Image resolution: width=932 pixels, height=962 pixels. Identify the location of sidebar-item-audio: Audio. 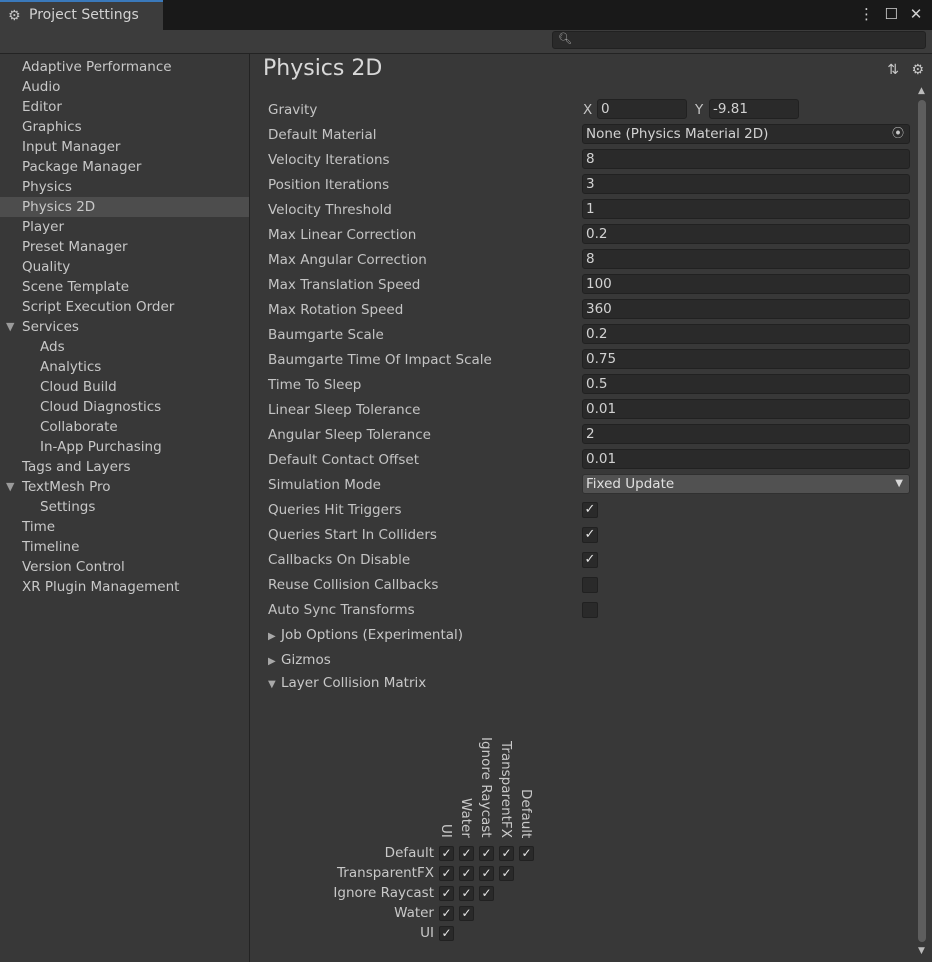
(124, 87).